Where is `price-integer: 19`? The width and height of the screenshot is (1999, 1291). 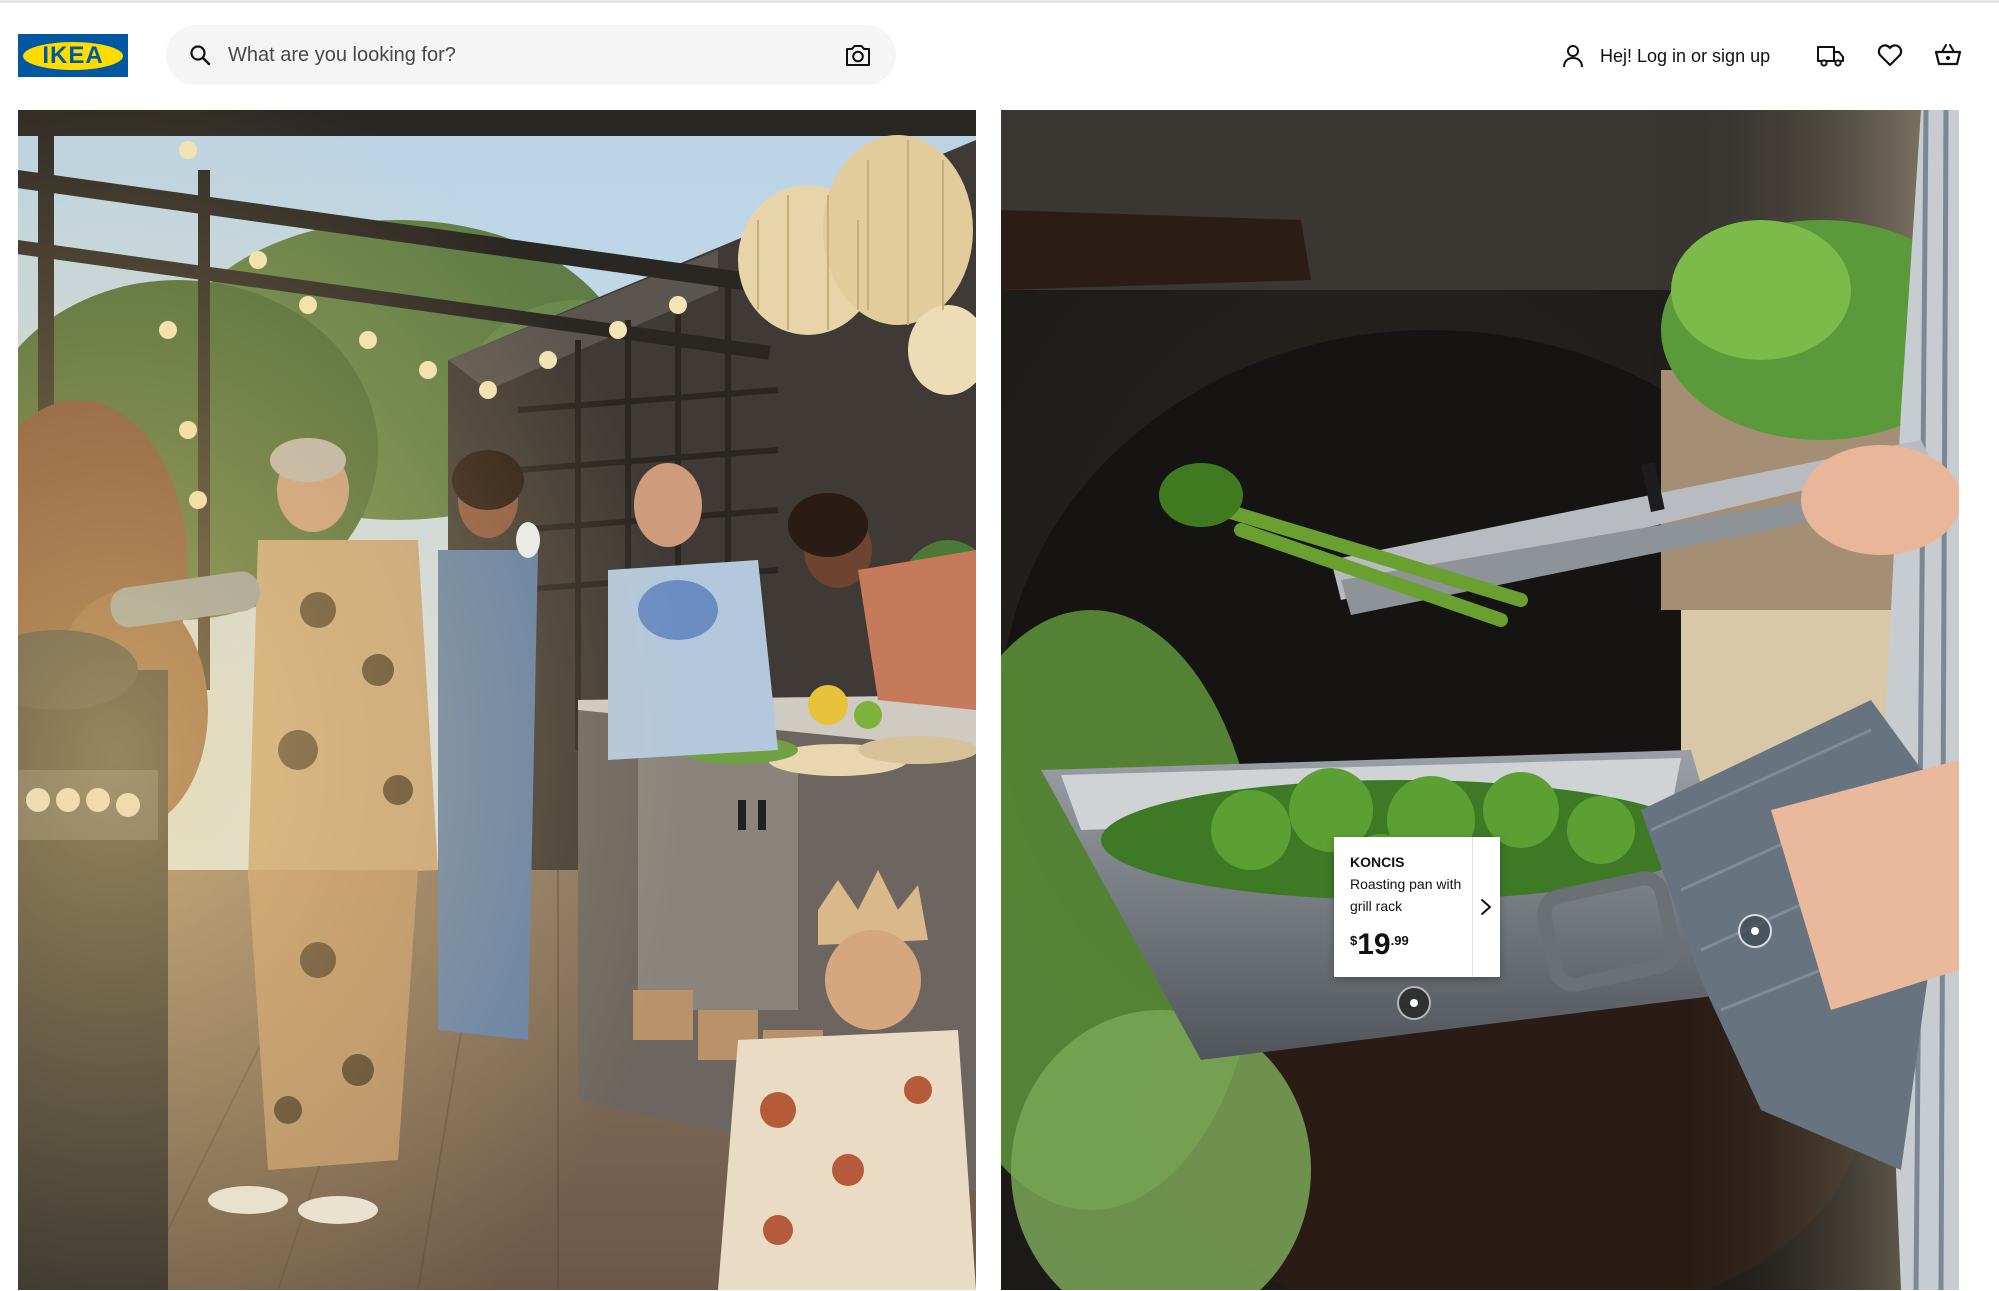 price-integer: 19 is located at coordinates (1374, 944).